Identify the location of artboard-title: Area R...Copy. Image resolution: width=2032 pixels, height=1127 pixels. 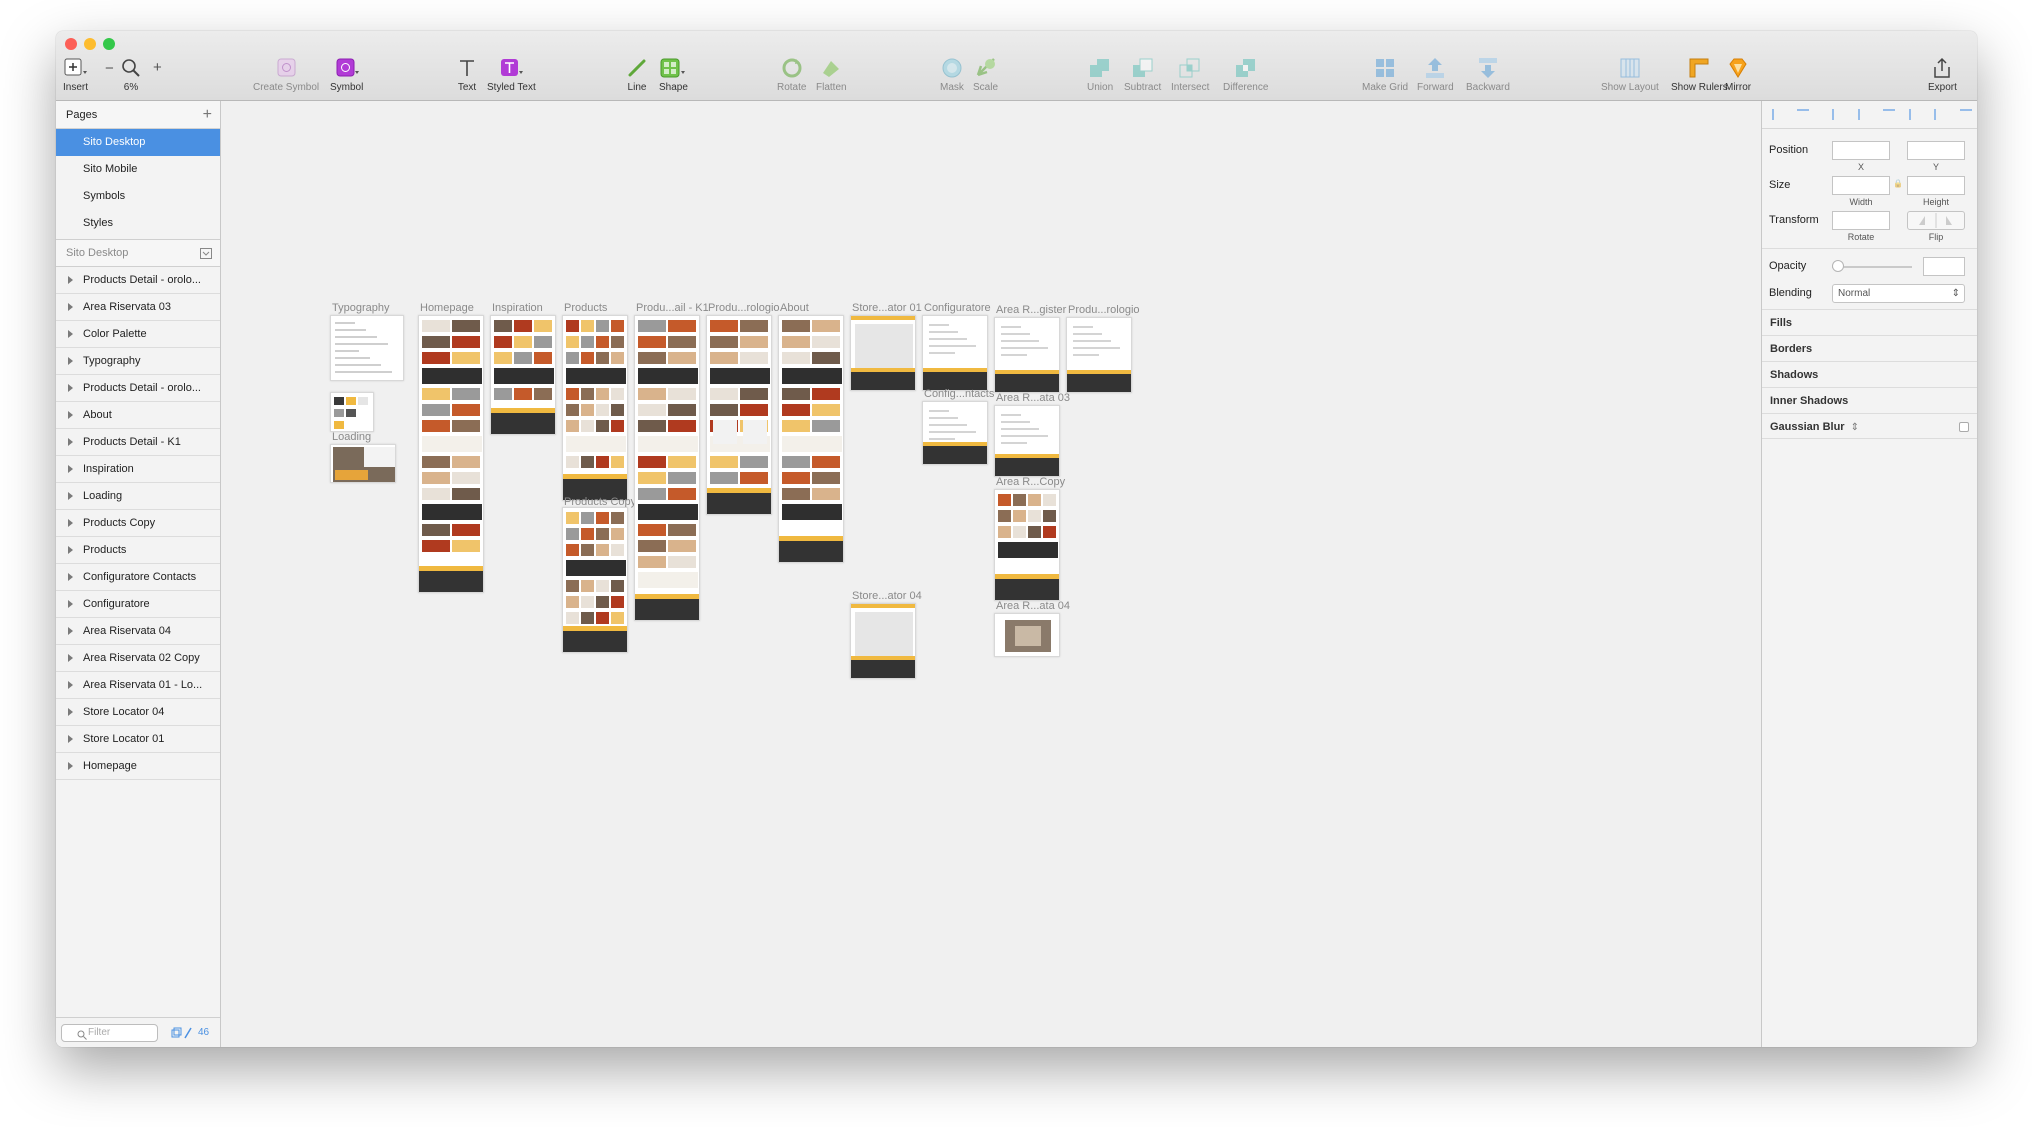
(1030, 482).